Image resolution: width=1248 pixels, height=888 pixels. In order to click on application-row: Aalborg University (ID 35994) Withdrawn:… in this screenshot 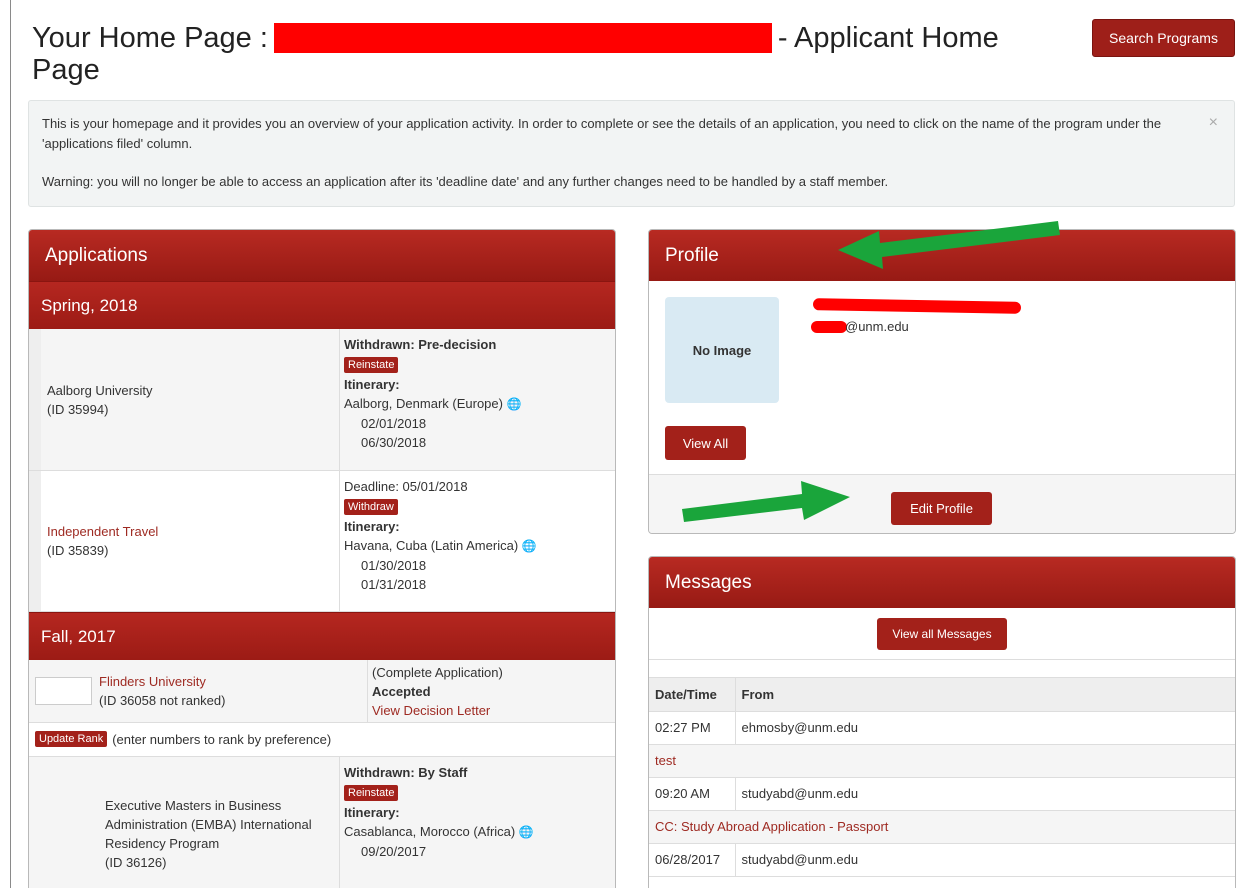, I will do `click(322, 400)`.